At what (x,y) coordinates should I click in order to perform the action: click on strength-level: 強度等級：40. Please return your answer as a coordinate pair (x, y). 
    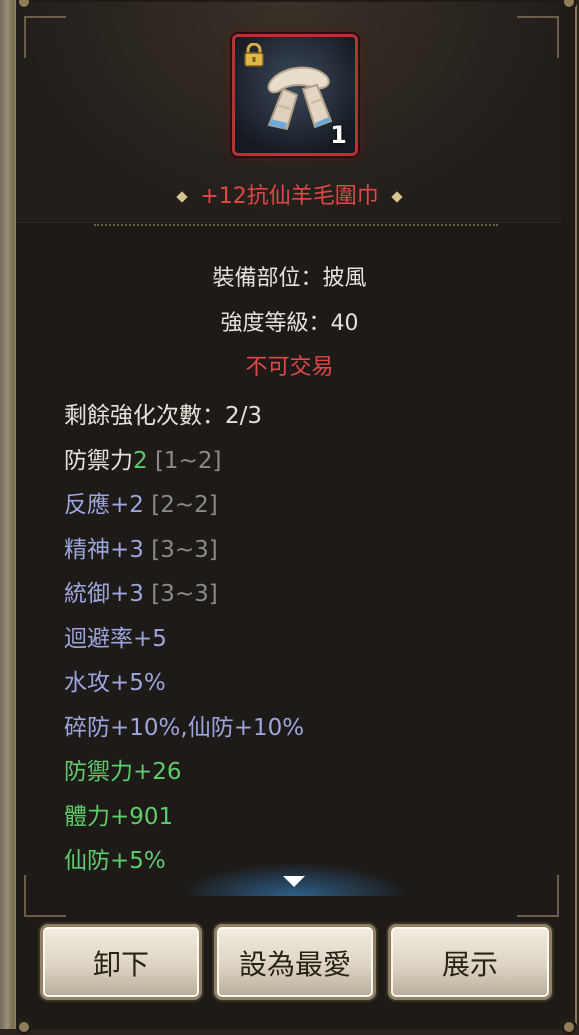
    Looking at the image, I should click on (289, 323).